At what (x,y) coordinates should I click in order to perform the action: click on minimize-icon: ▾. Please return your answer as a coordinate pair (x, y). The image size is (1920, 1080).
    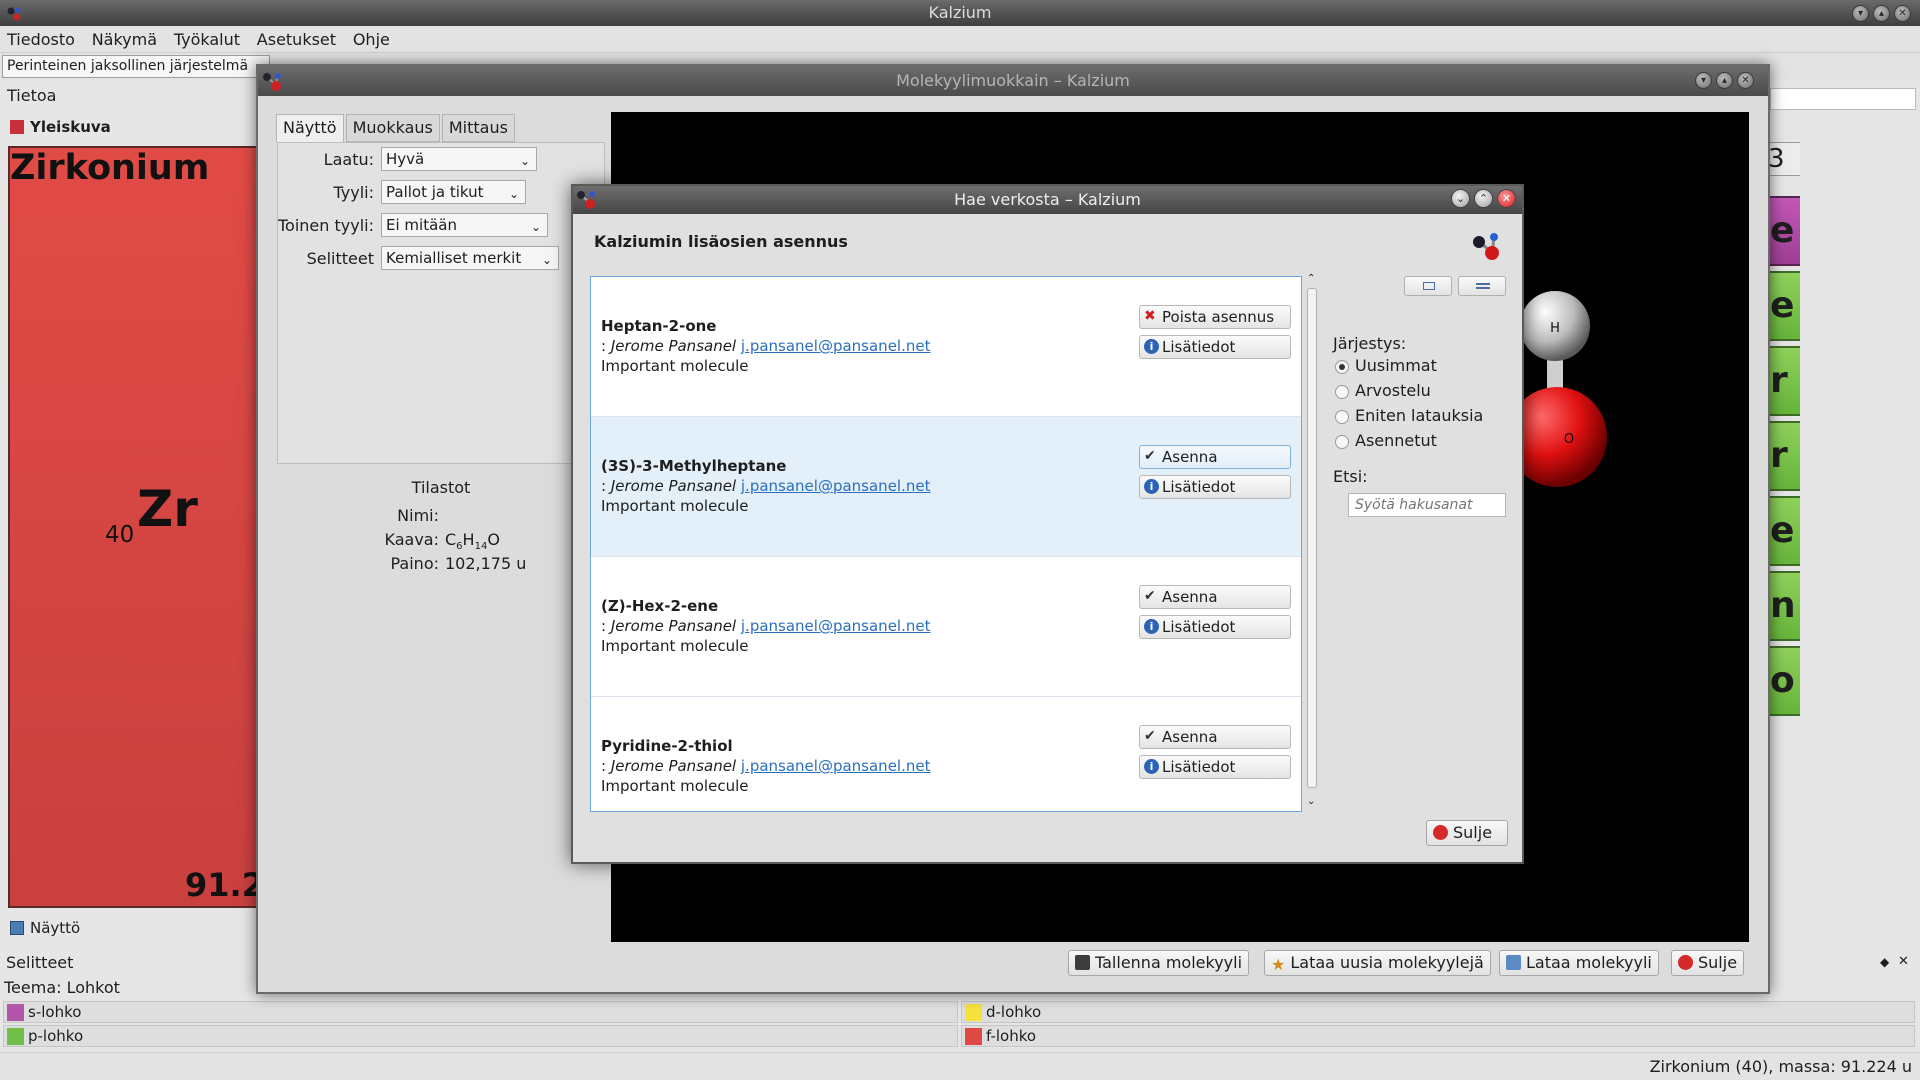
    Looking at the image, I should click on (1860, 13).